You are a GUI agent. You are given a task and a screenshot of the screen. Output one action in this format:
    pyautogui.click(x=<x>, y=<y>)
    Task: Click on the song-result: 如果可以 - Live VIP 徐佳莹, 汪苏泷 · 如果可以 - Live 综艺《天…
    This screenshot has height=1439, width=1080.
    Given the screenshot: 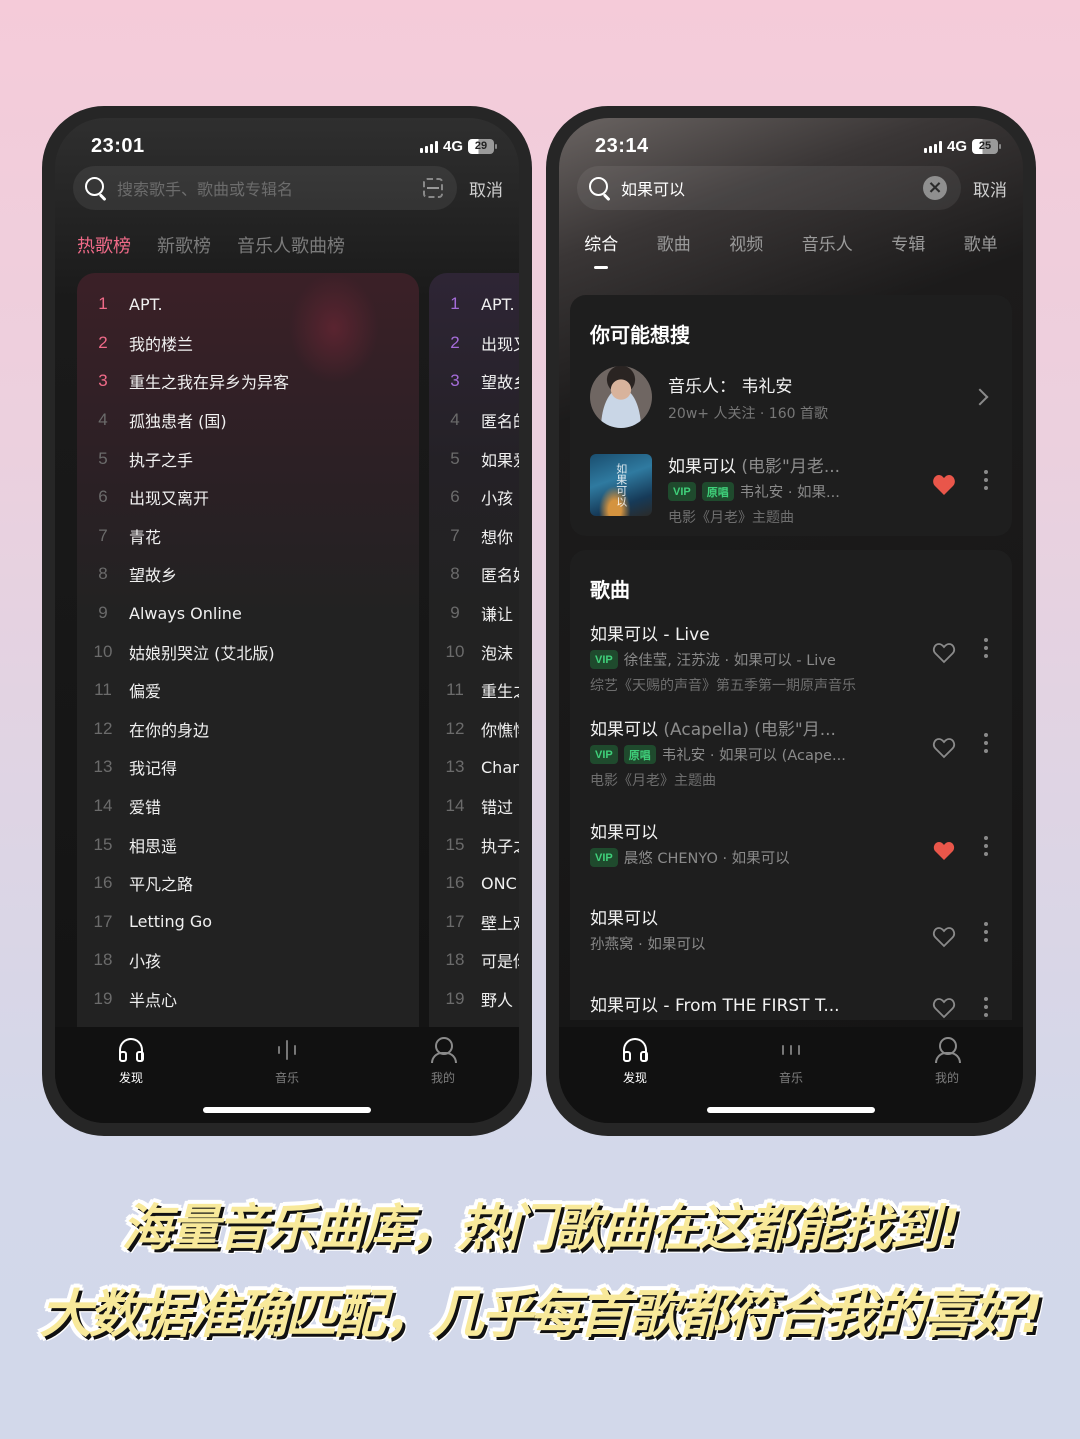 What is the action you would take?
    pyautogui.click(x=794, y=657)
    